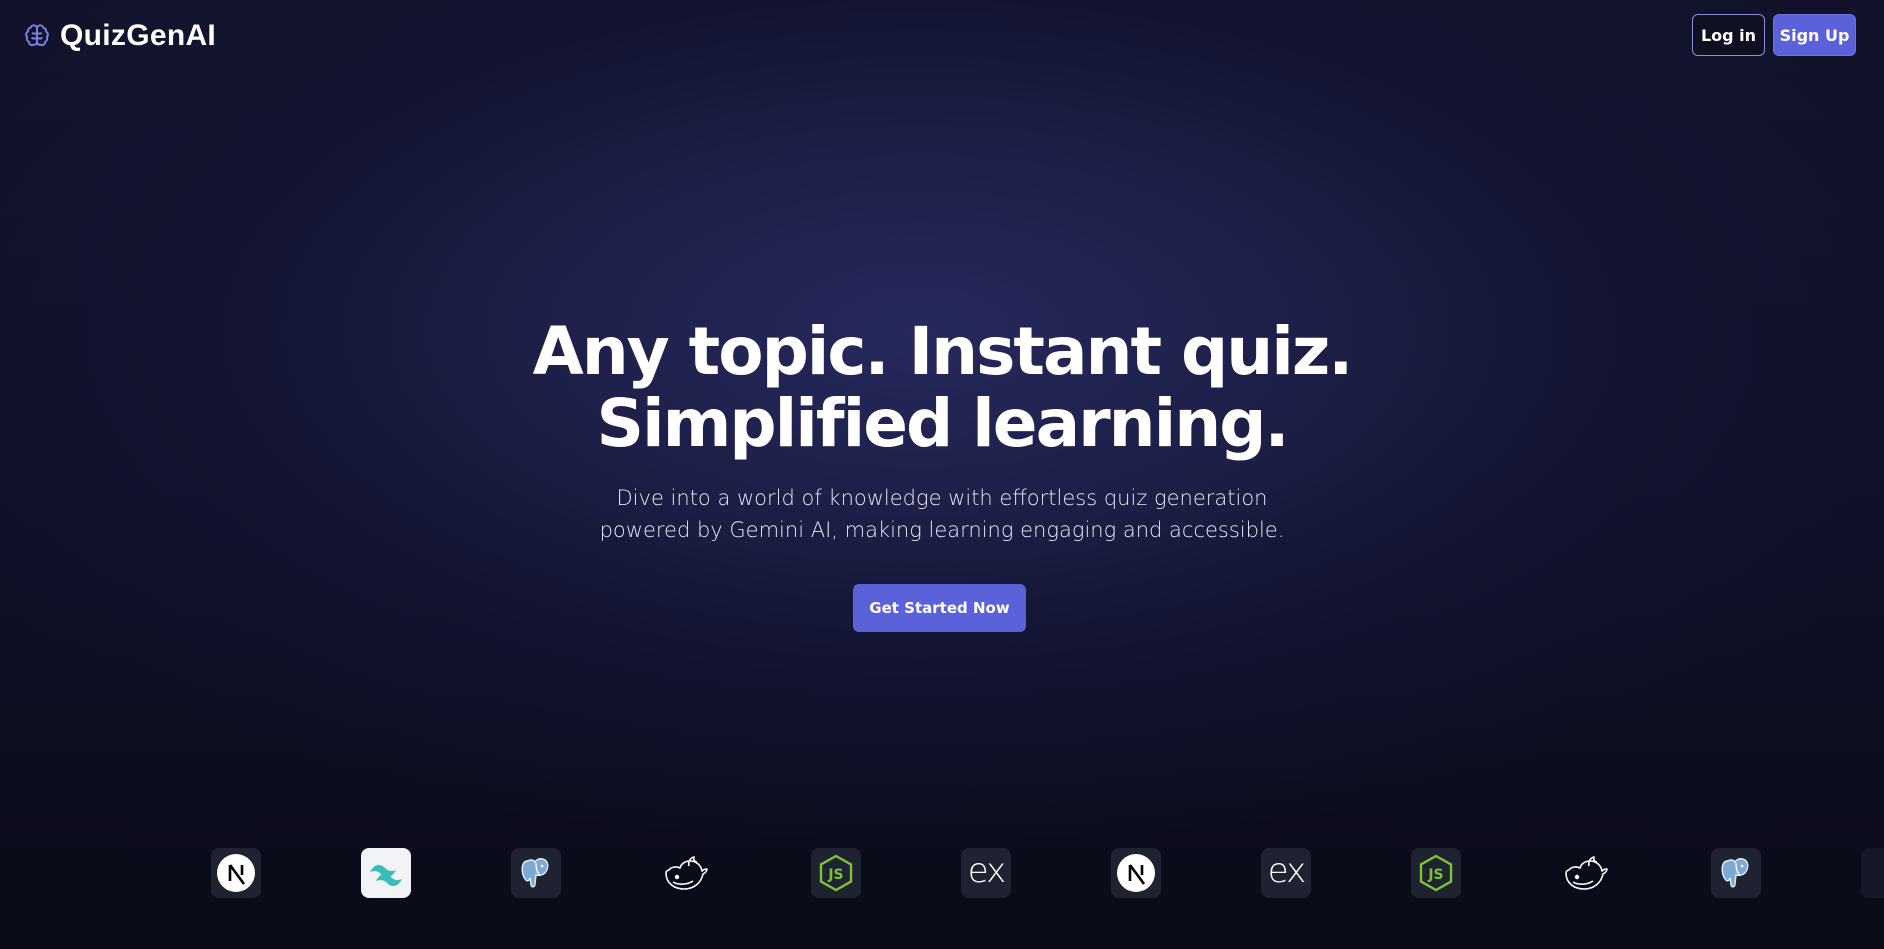  Describe the element at coordinates (386, 873) in the screenshot. I see `tailwind-icon` at that location.